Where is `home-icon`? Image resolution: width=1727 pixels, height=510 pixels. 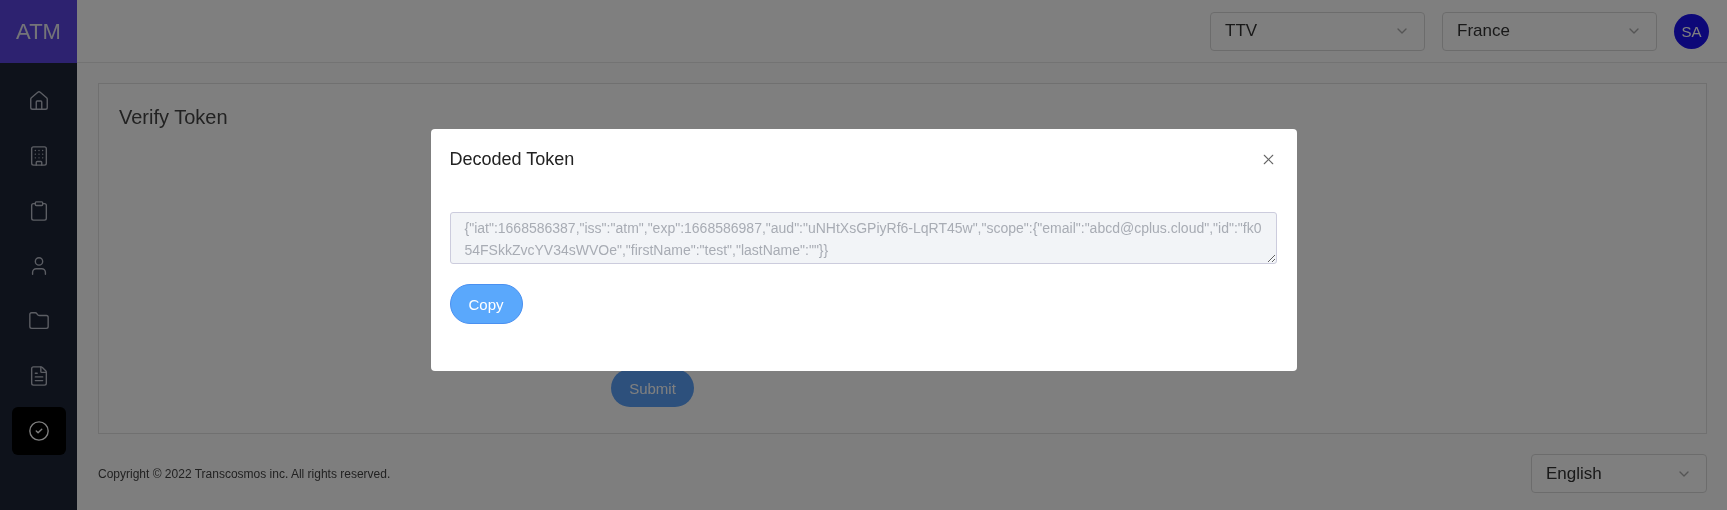
home-icon is located at coordinates (38, 101).